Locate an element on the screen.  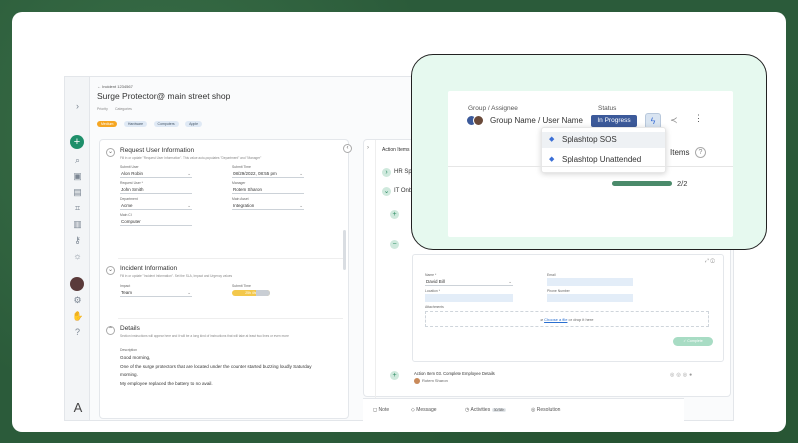
location-label: Location * is located at coordinates (433, 291).